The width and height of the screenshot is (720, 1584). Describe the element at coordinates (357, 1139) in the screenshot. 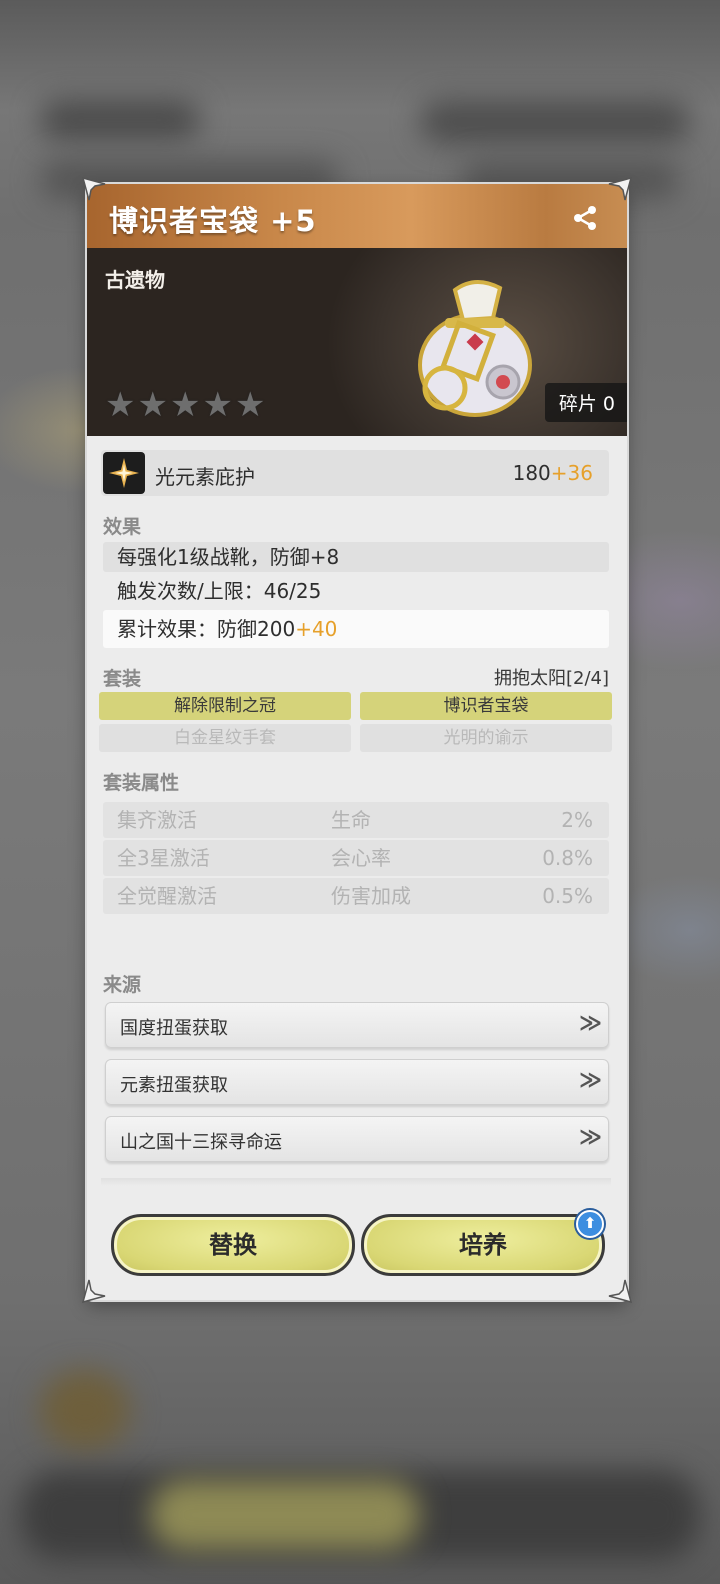

I see `source-link: 山之国十三探寻命运 ≫` at that location.